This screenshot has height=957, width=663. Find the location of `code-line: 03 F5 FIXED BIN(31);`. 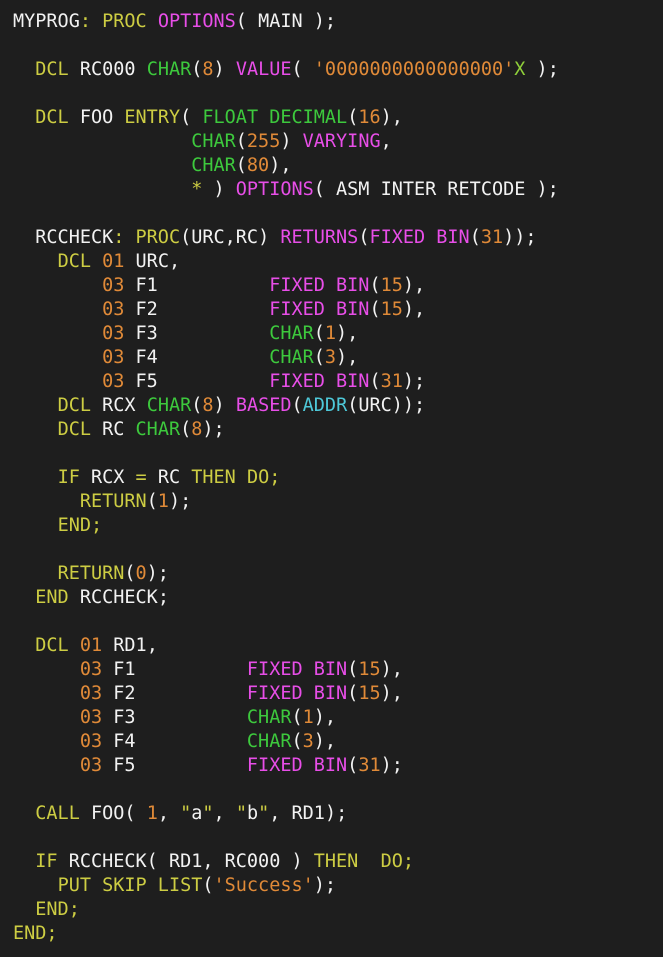

code-line: 03 F5 FIXED BIN(31); is located at coordinates (331, 382).